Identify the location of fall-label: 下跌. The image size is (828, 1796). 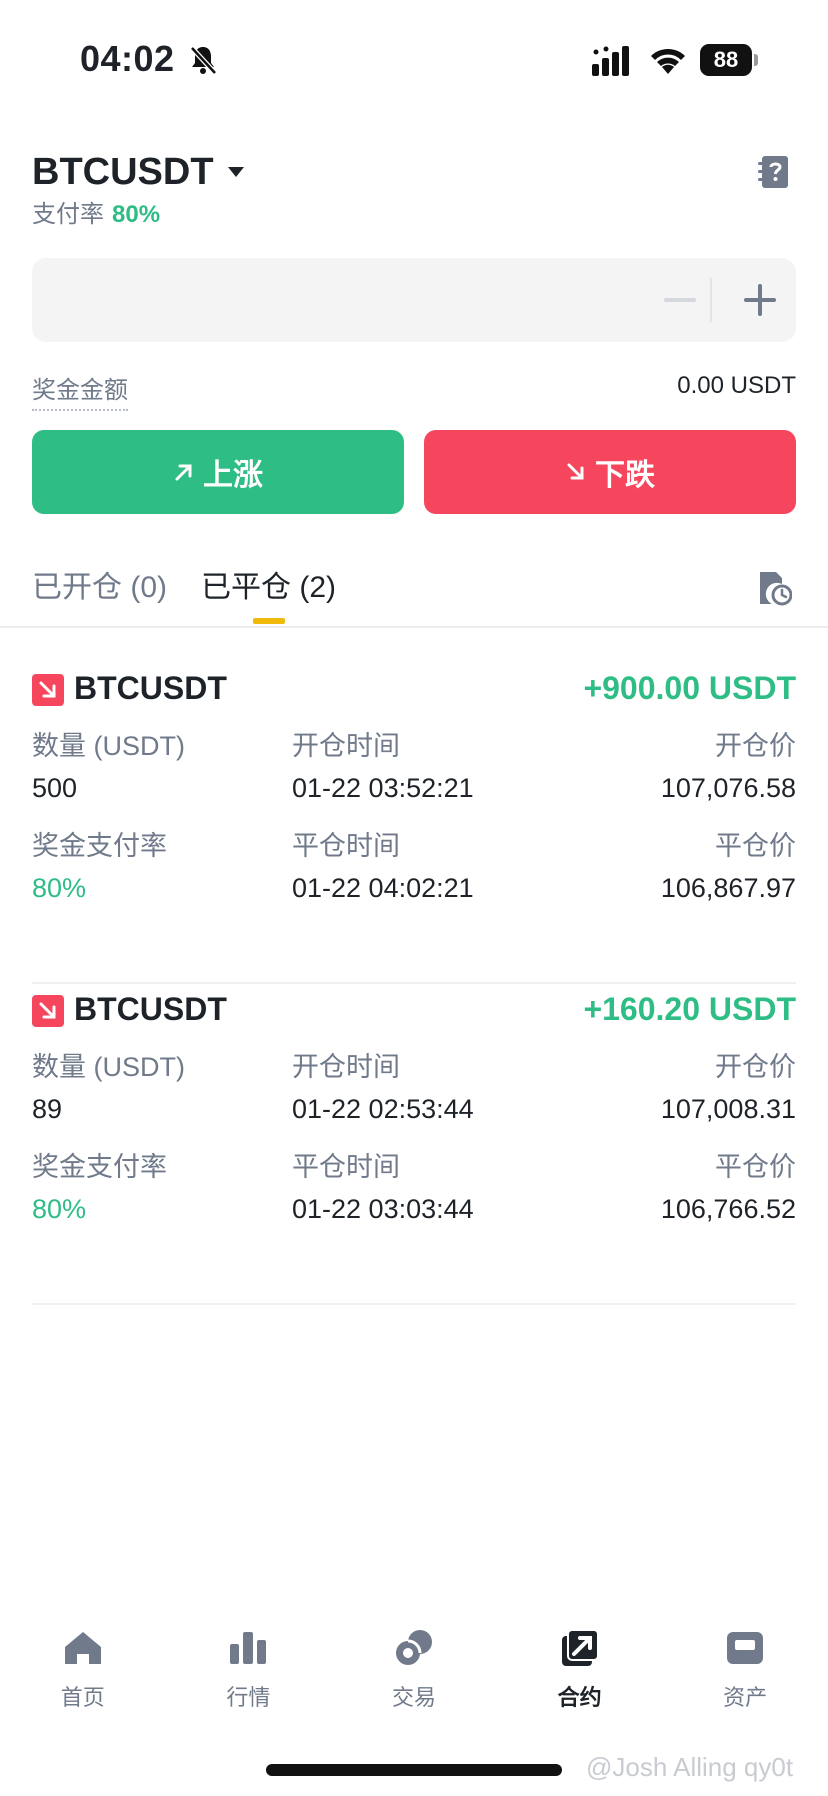
(625, 475).